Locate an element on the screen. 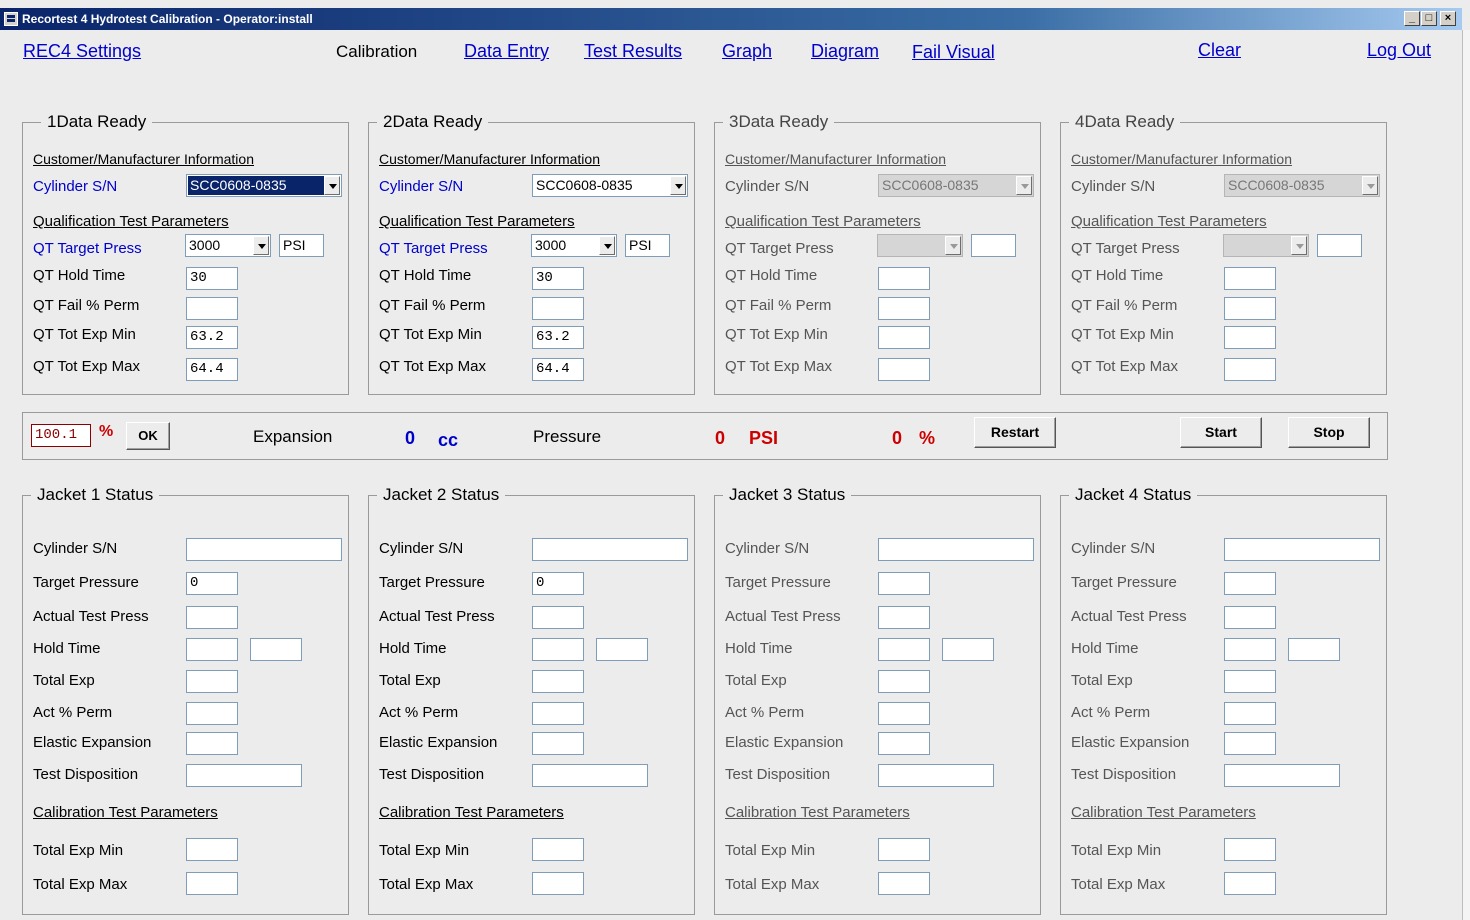  station-2-title: 2Data Ready is located at coordinates (433, 122).